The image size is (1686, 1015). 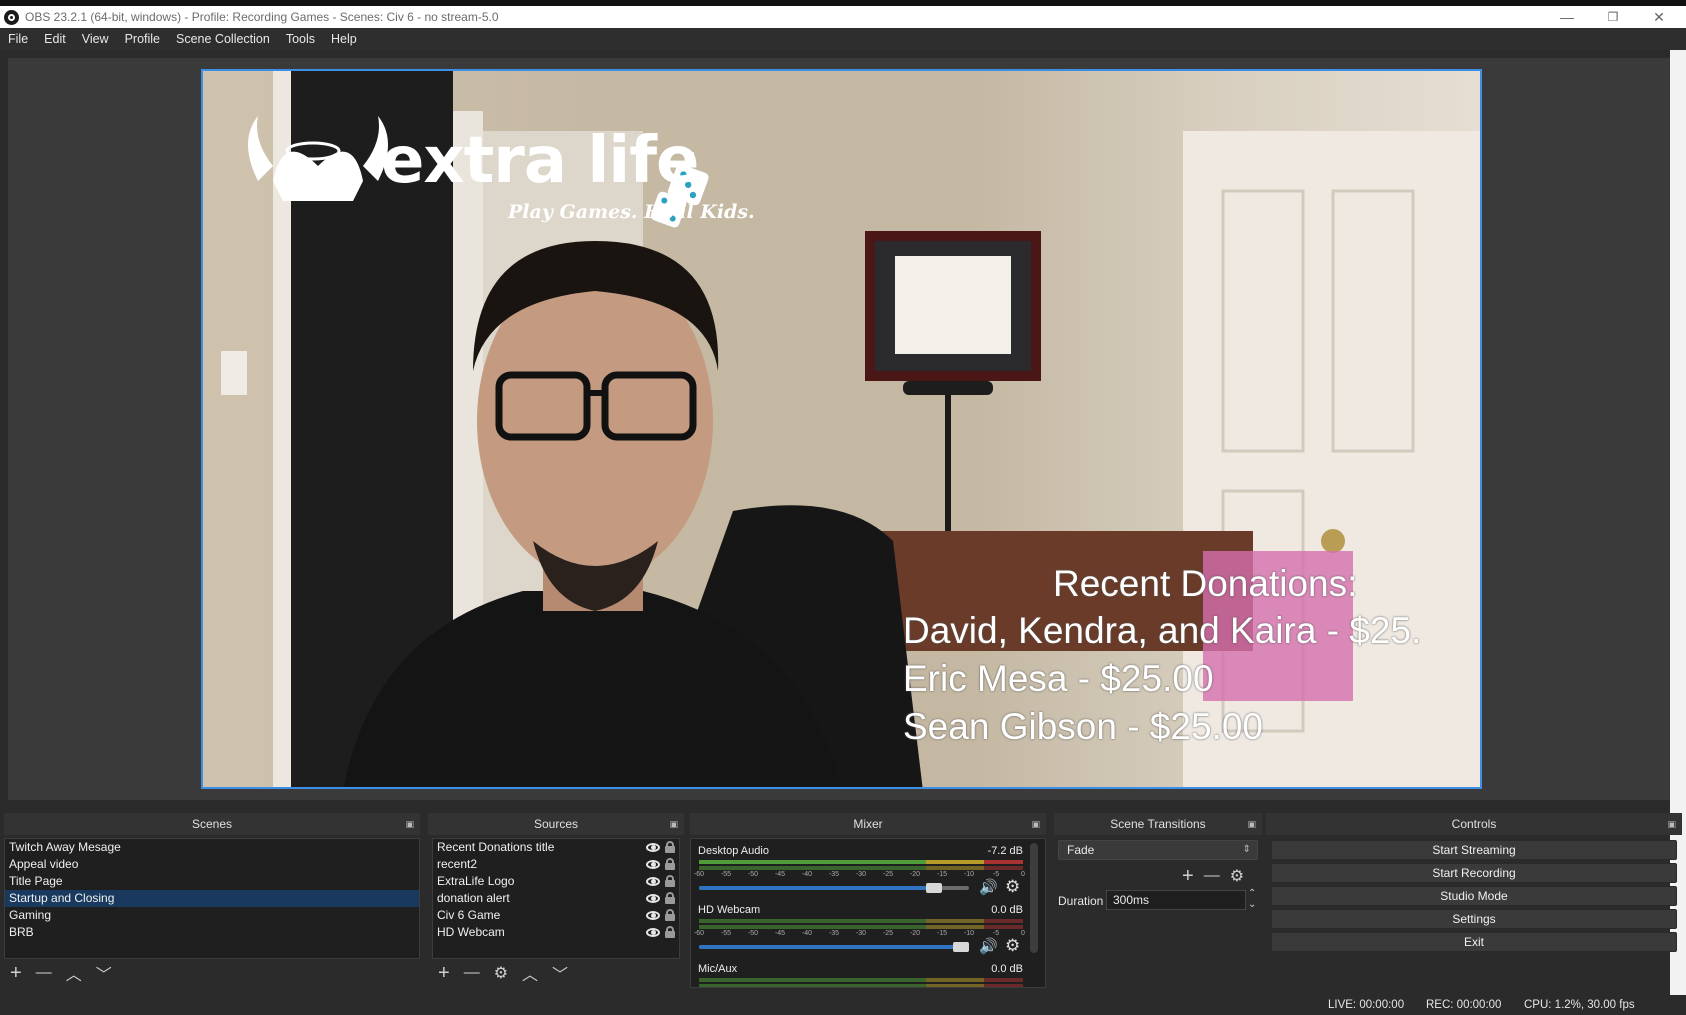 What do you see at coordinates (556, 881) in the screenshot?
I see `source-item: ExtraLife Logo` at bounding box center [556, 881].